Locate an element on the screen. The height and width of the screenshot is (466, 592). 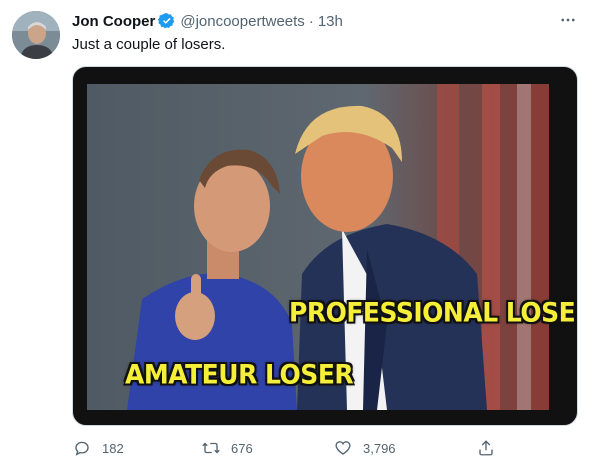
reply-icon is located at coordinates (82, 448).